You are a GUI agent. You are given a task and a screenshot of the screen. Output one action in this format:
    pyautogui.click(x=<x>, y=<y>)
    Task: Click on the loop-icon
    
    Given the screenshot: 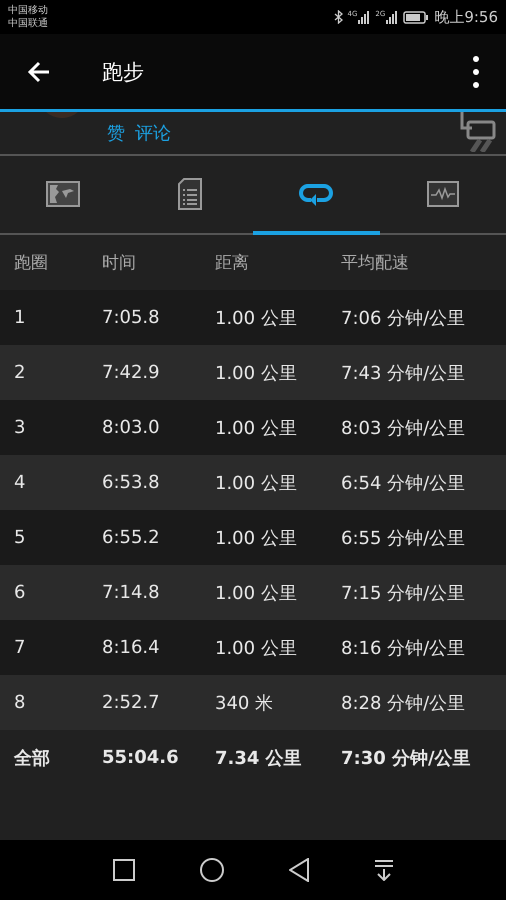 What is the action you would take?
    pyautogui.click(x=316, y=194)
    